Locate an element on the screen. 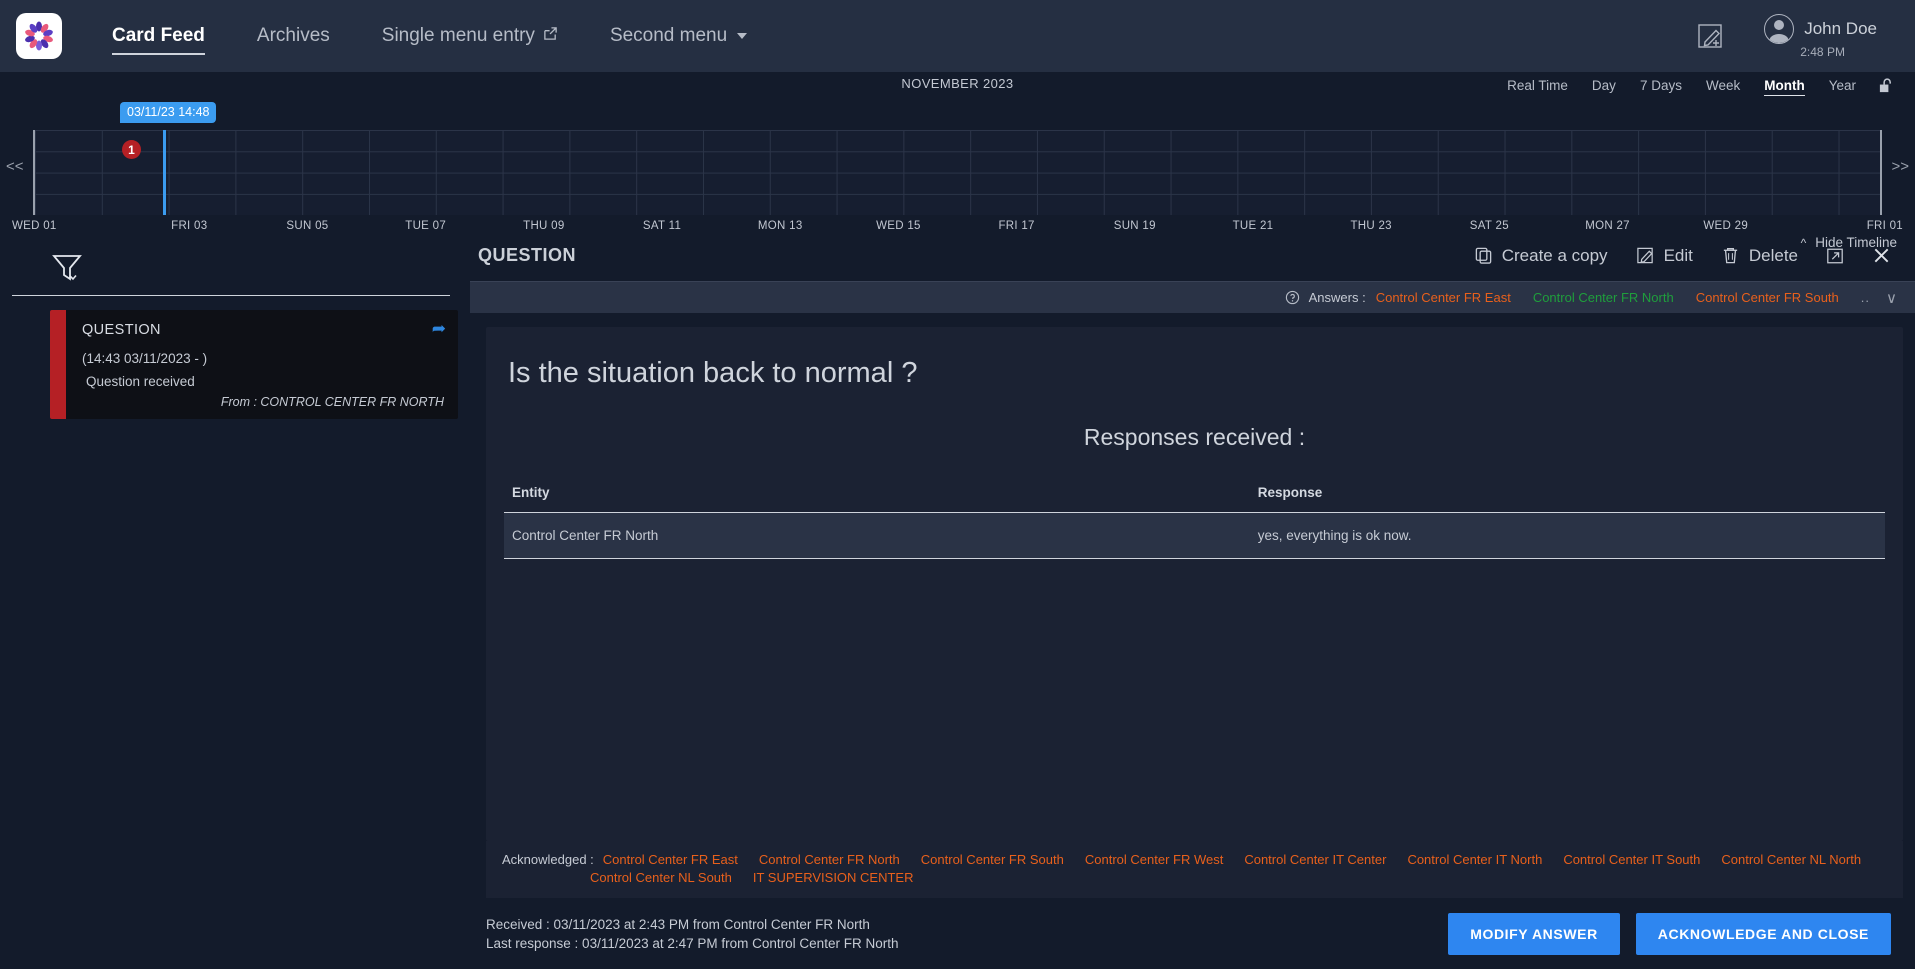  axis-tick: MON 27 is located at coordinates (1607, 226).